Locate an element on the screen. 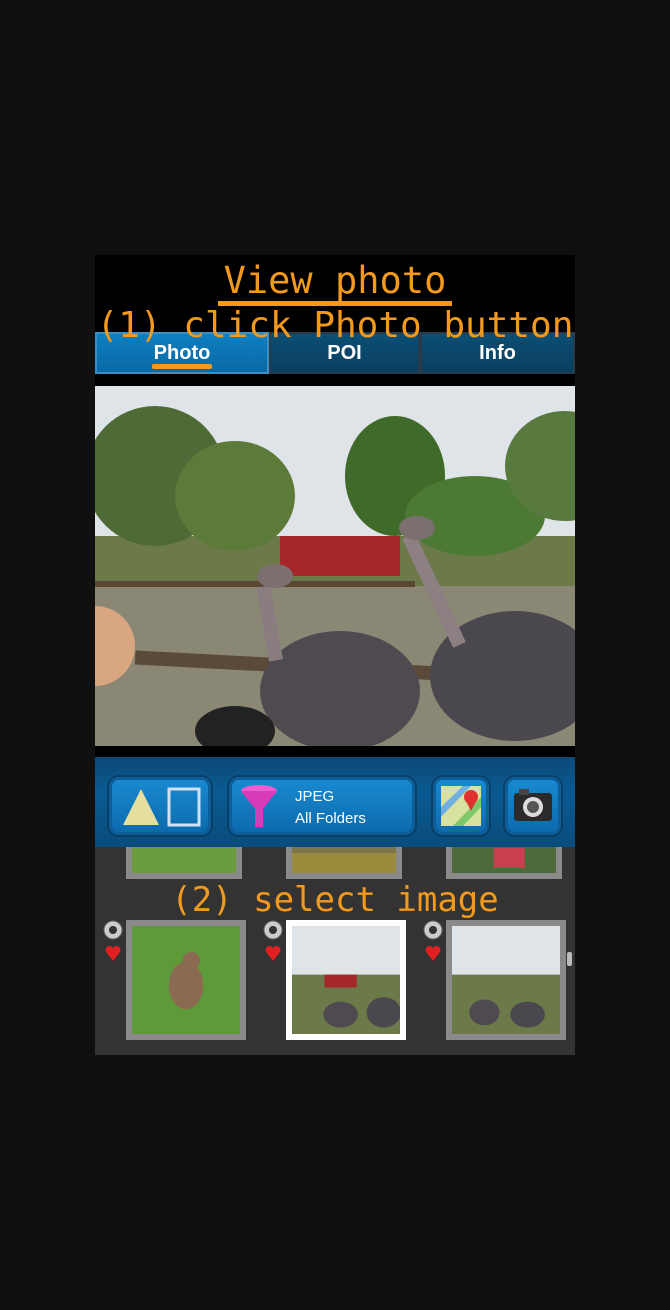  thumbnail-ostrich-selected is located at coordinates (346, 980).